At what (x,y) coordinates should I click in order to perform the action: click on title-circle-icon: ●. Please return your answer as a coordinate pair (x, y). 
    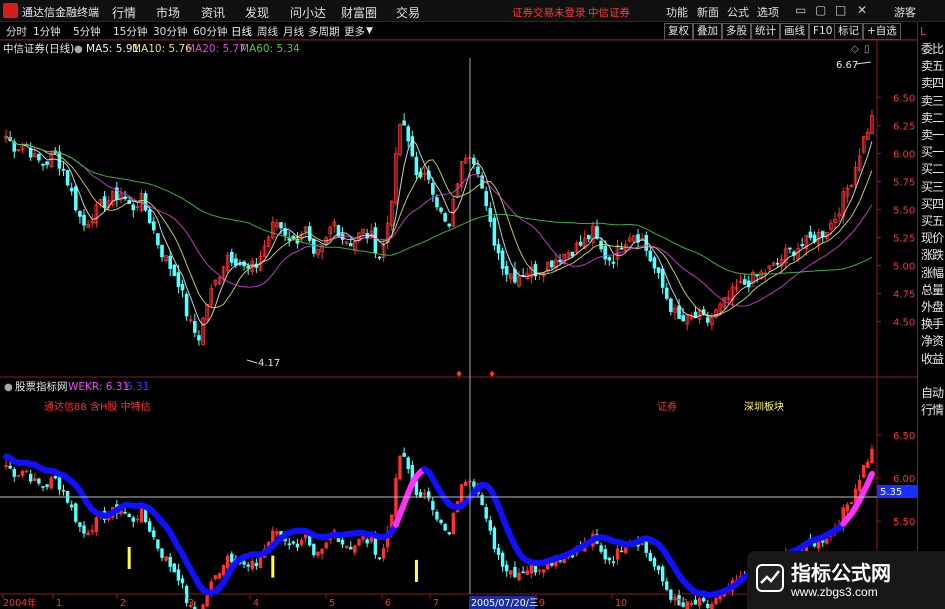
    Looking at the image, I should click on (78, 49).